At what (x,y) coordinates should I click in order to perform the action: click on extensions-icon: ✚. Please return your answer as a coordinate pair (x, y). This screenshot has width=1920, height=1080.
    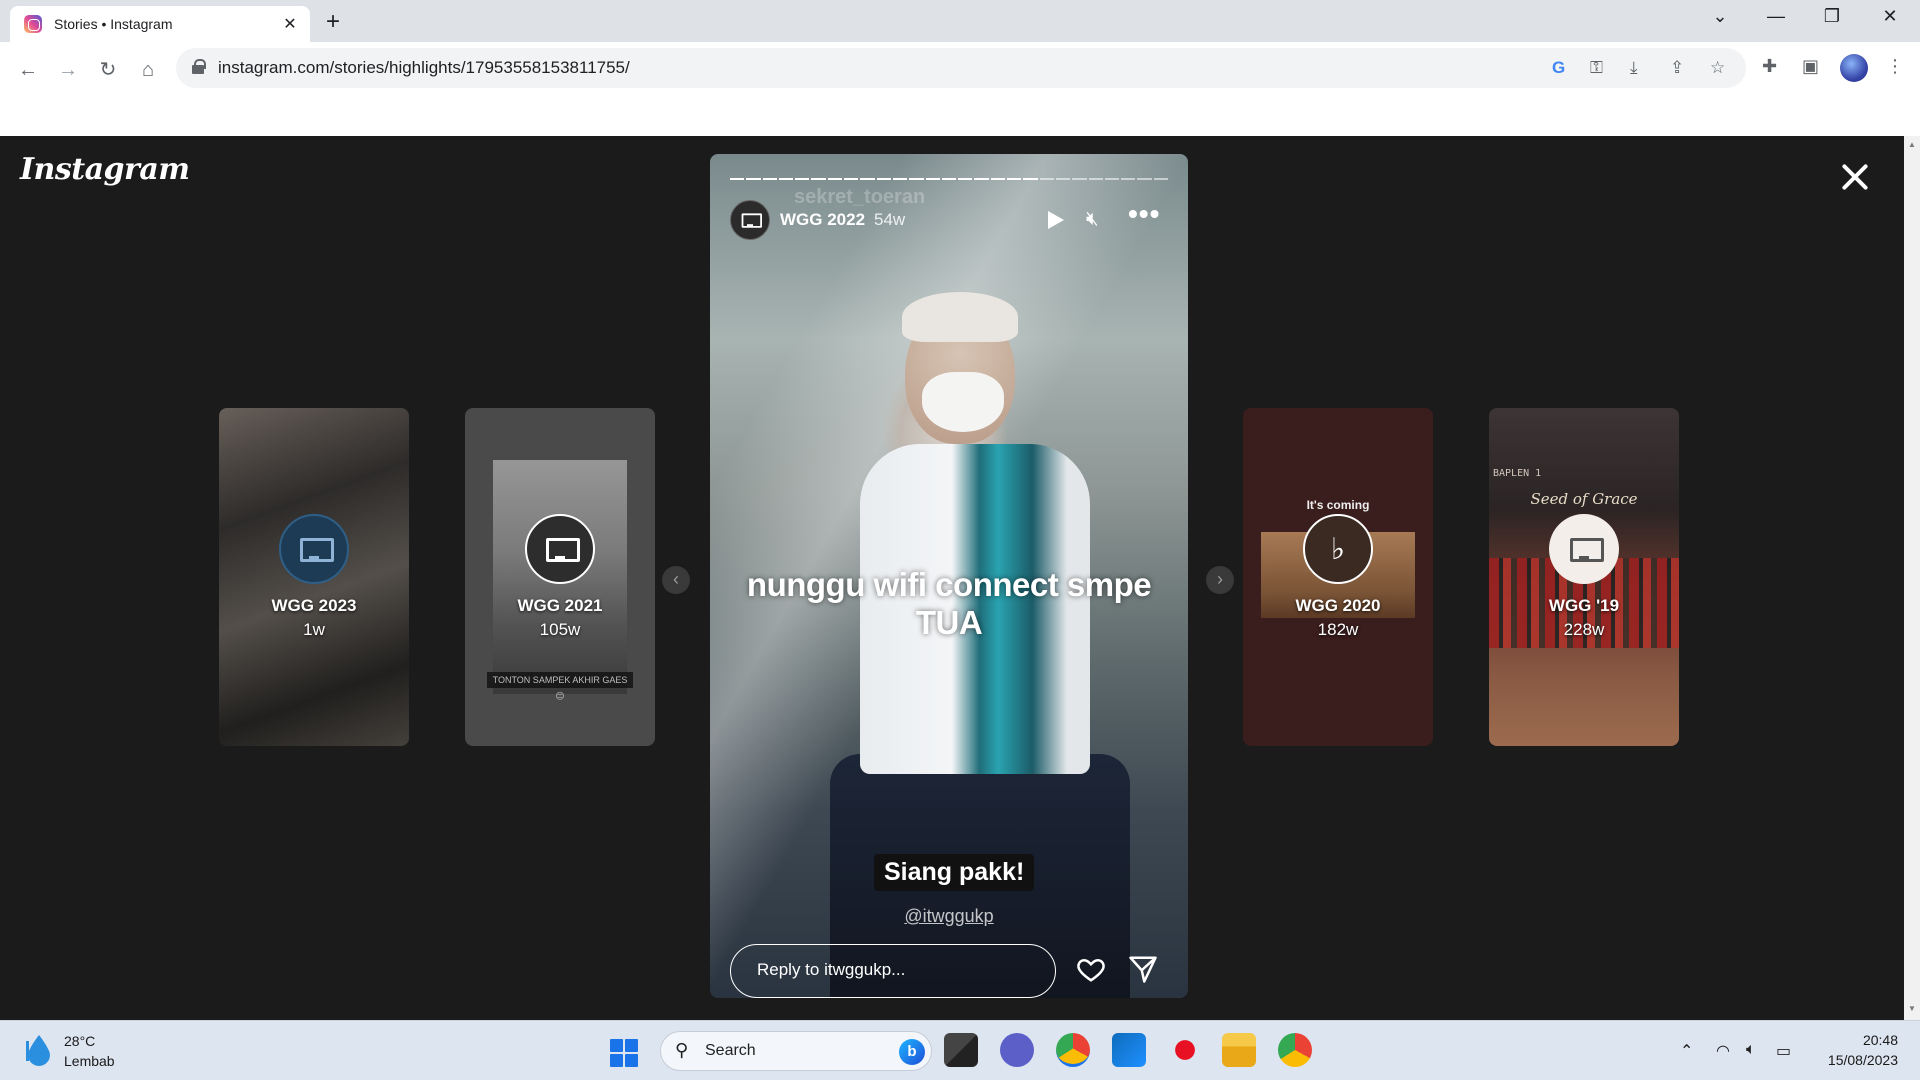
    Looking at the image, I should click on (1769, 66).